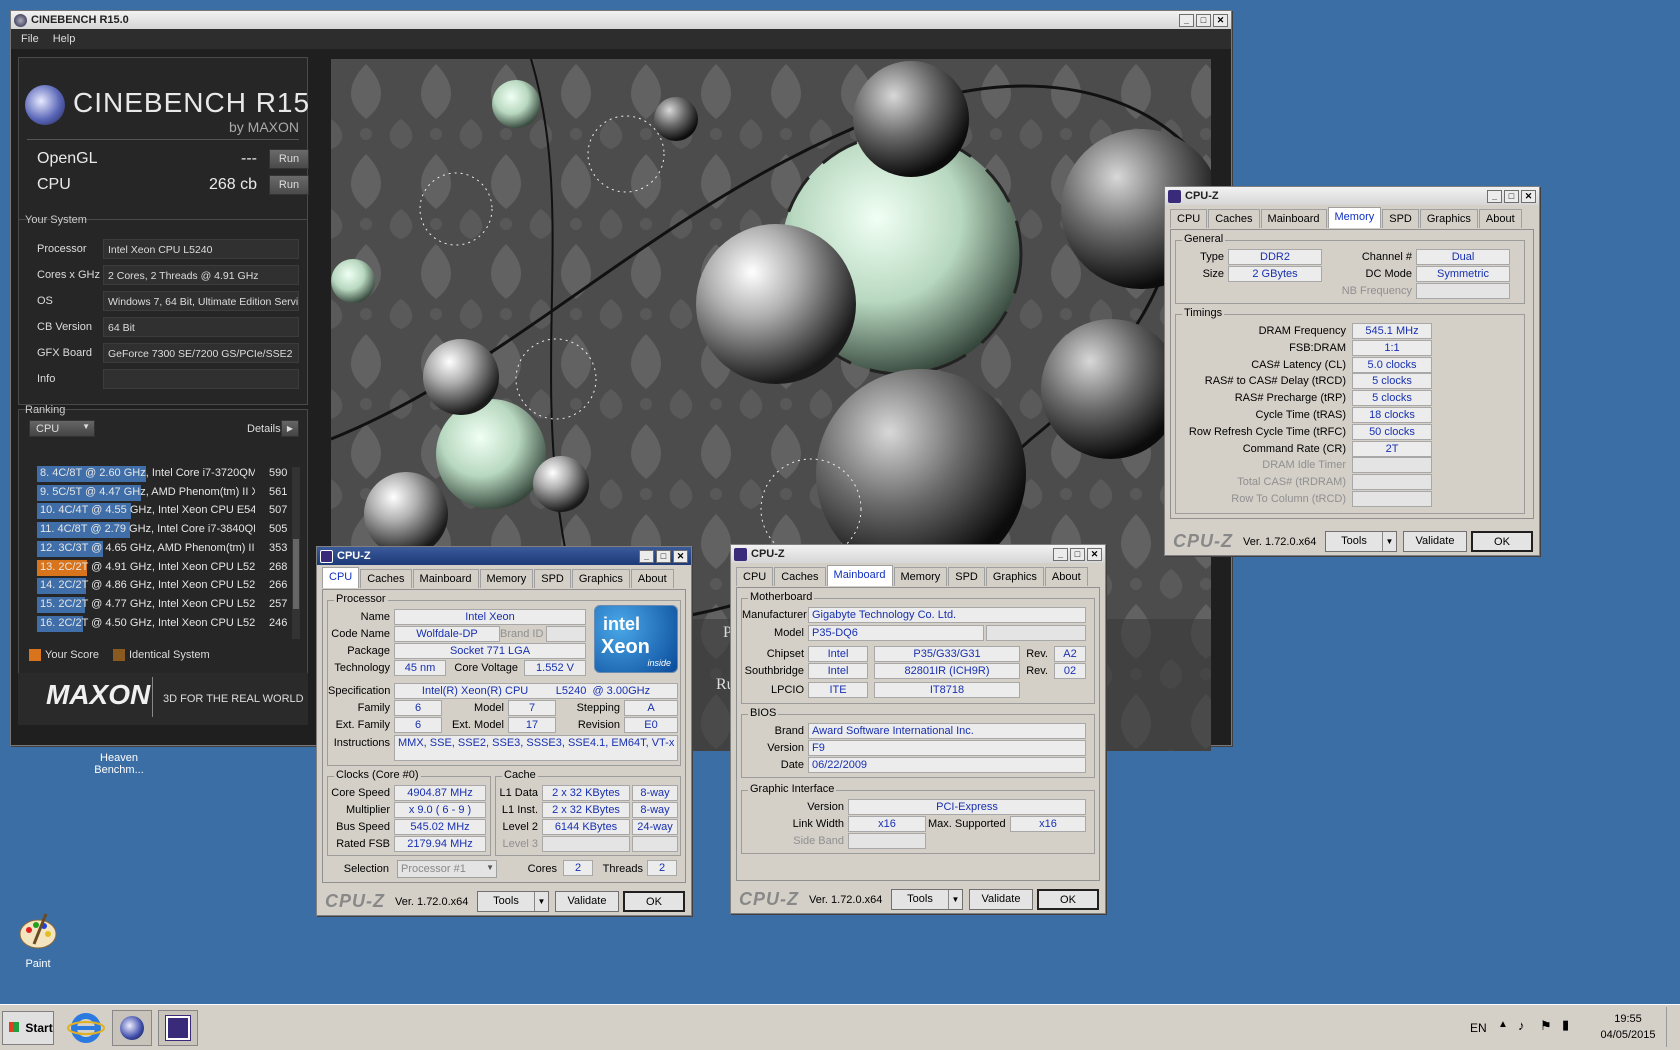 This screenshot has height=1050, width=1680. What do you see at coordinates (447, 869) in the screenshot?
I see `processor-select: Processor #1 ▼` at bounding box center [447, 869].